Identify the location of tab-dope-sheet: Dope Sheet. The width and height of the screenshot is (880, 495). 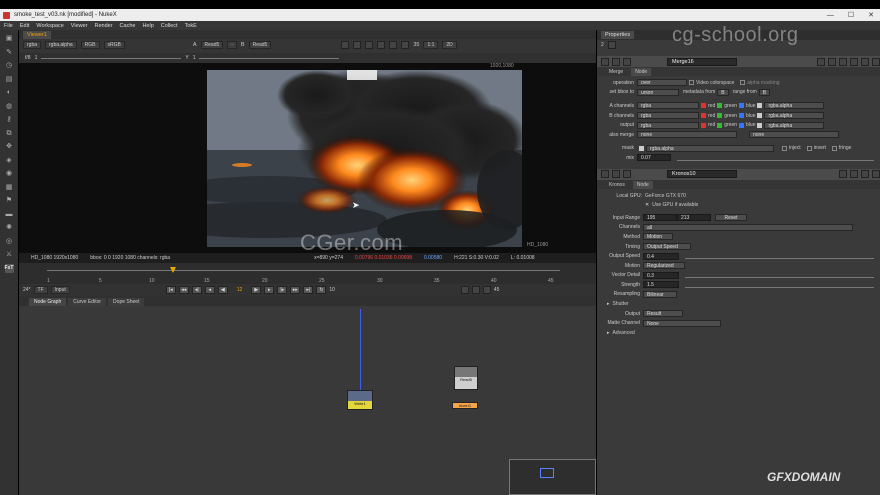
(126, 302).